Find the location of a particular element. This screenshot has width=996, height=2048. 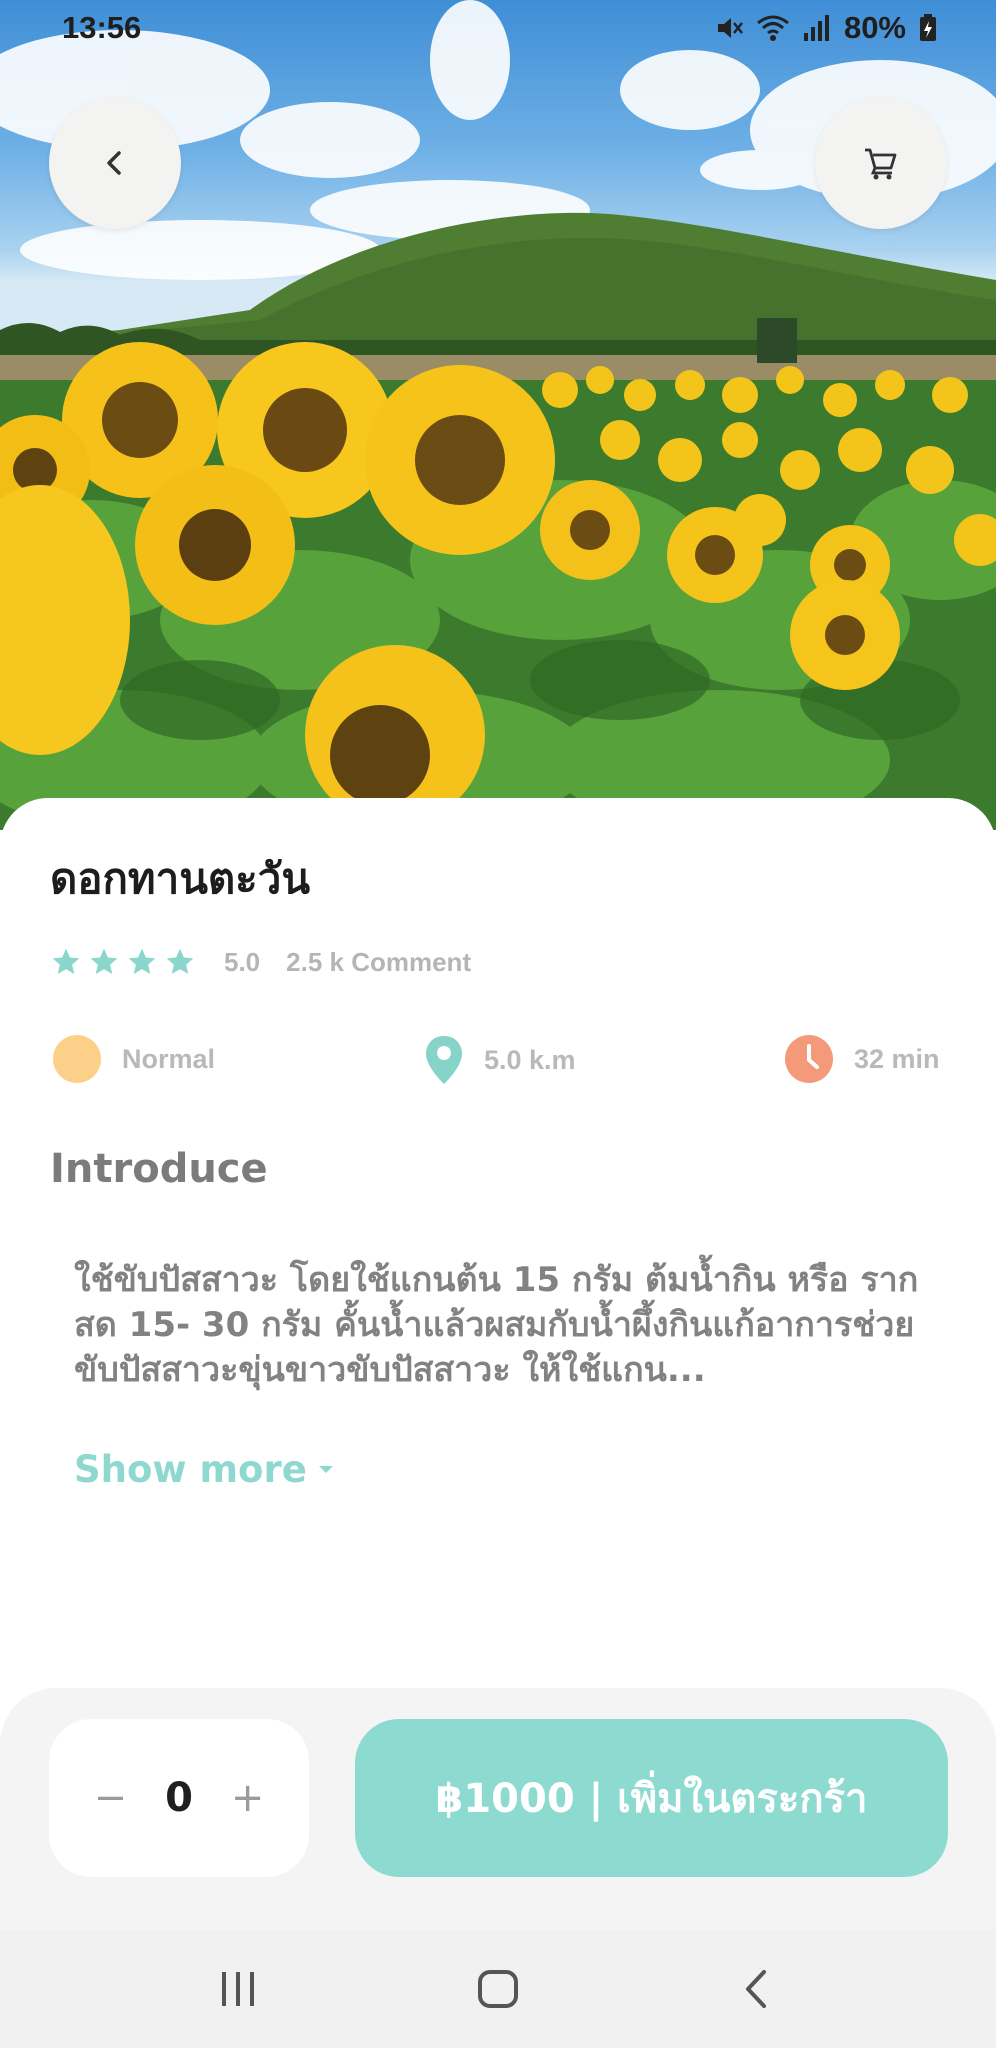

add-to-cart-button: ฿1000 | เพิ่มในตระกร้า is located at coordinates (651, 1798).